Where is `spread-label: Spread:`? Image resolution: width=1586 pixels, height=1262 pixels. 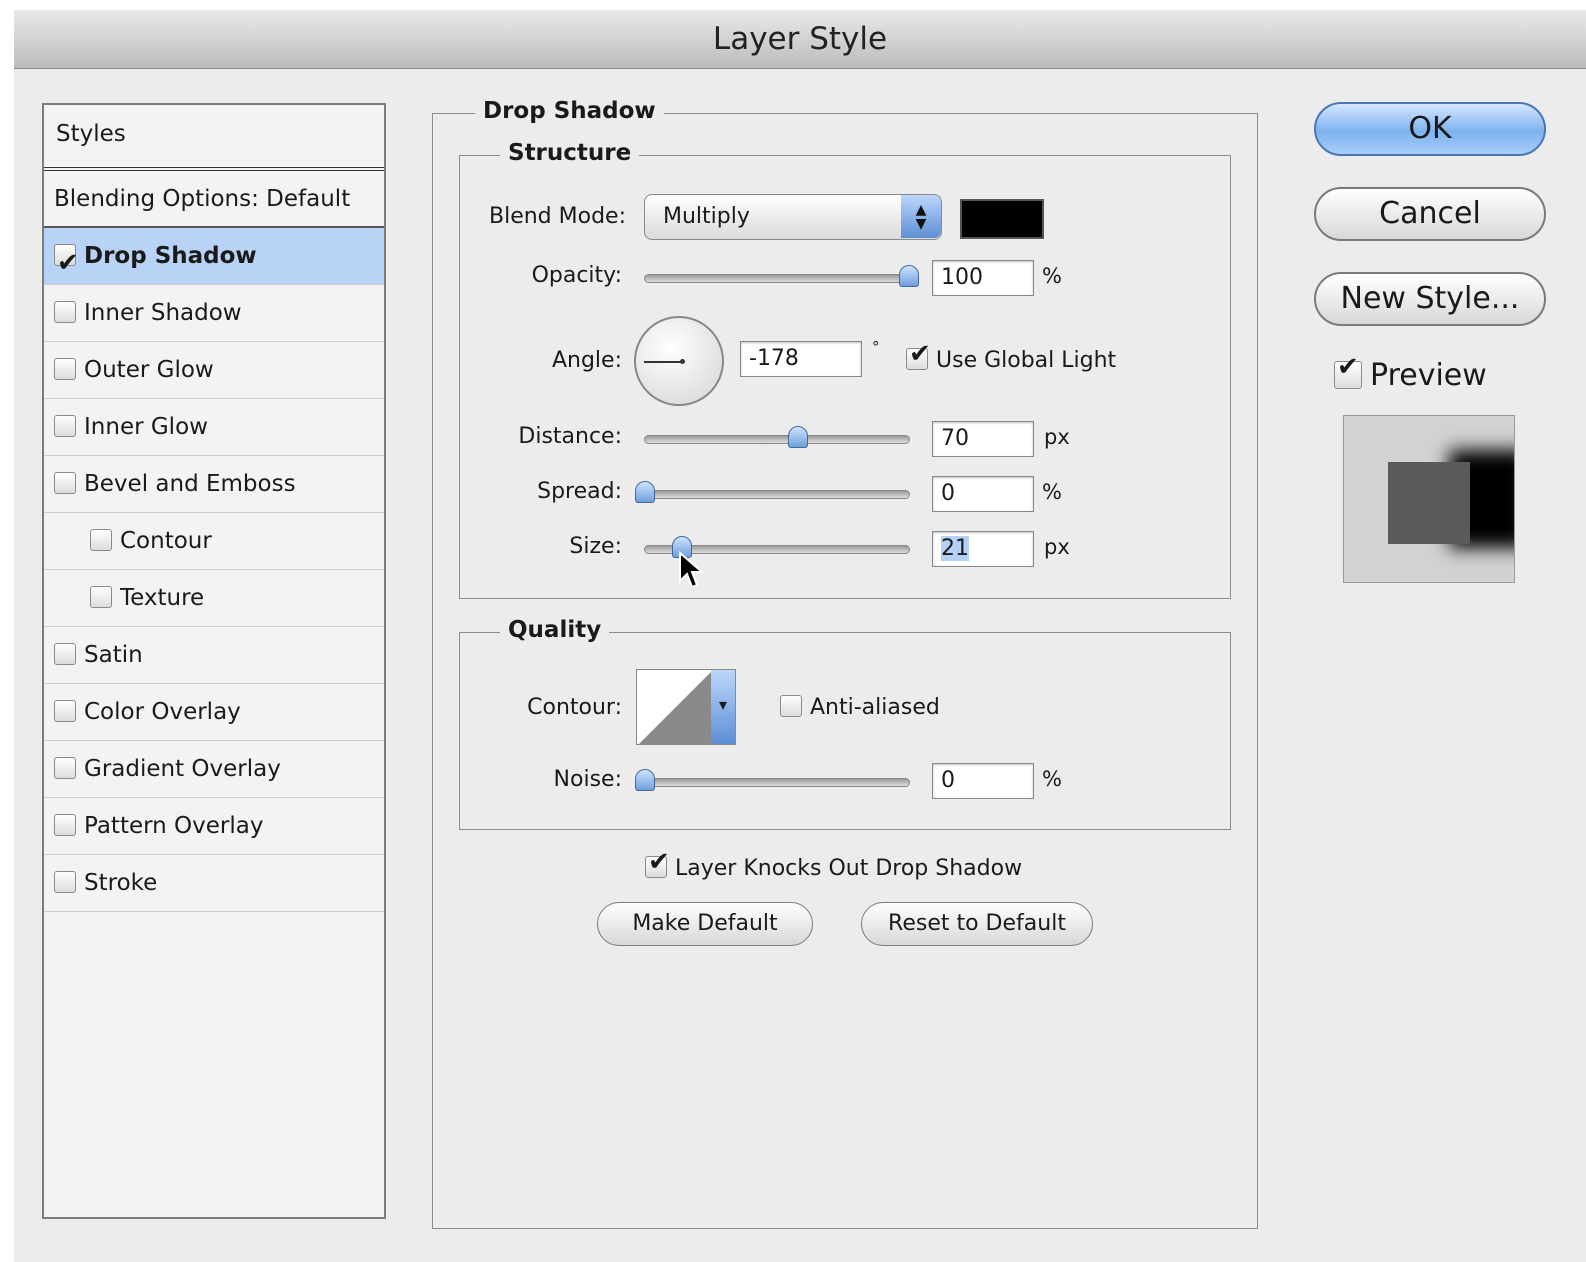
spread-label: Spread: is located at coordinates (579, 491).